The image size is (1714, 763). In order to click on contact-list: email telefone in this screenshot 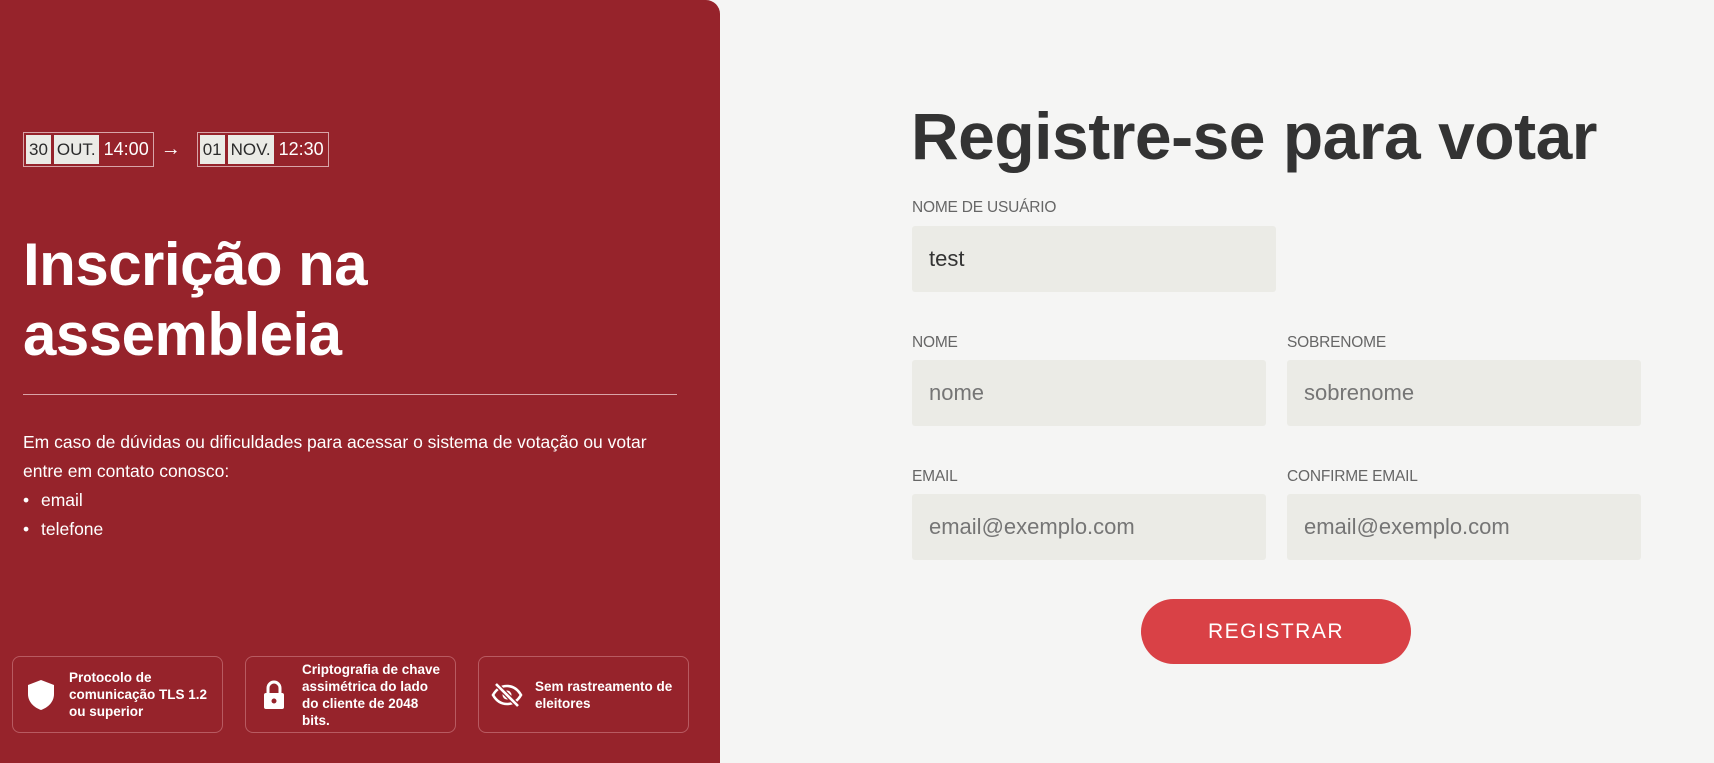, I will do `click(63, 515)`.